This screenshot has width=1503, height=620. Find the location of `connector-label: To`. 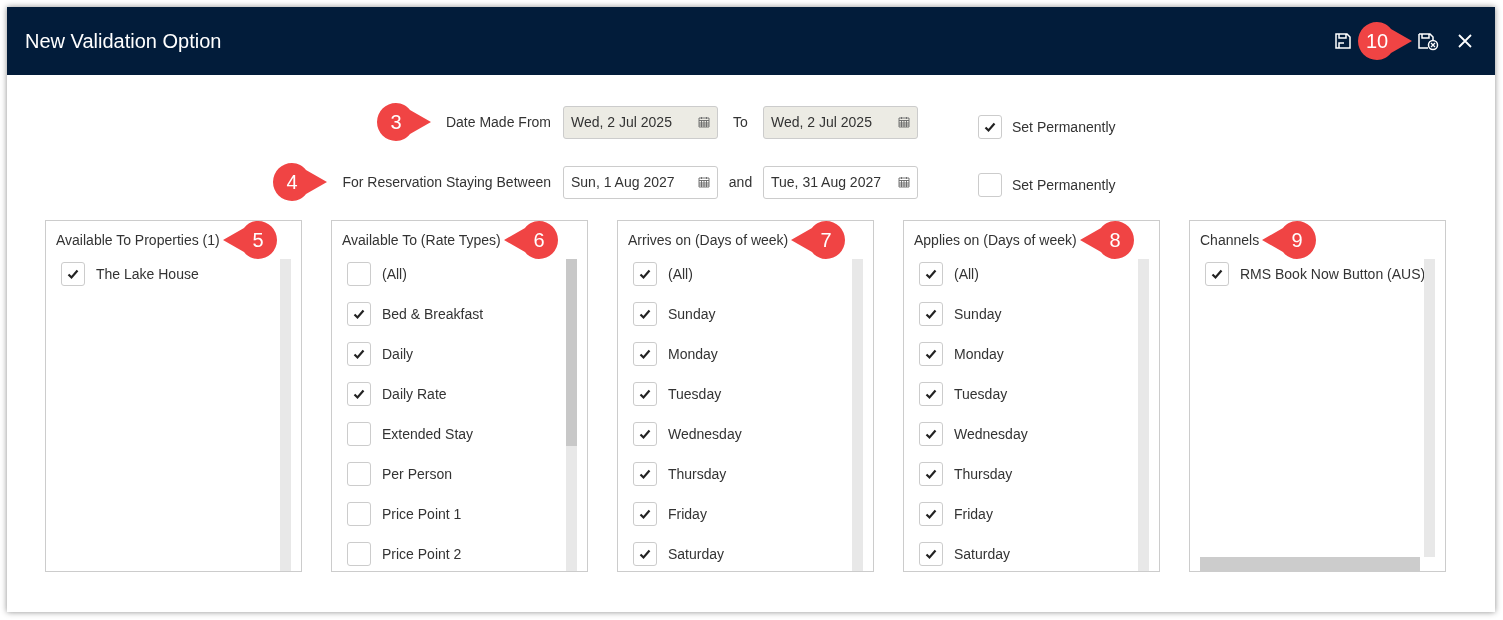

connector-label: To is located at coordinates (740, 122).